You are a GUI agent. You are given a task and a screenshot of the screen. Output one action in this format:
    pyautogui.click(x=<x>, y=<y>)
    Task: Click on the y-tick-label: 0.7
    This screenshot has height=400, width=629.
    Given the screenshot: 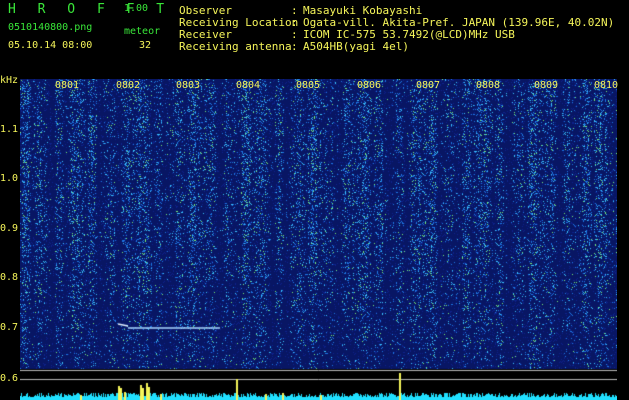 What is the action you would take?
    pyautogui.click(x=9, y=327)
    